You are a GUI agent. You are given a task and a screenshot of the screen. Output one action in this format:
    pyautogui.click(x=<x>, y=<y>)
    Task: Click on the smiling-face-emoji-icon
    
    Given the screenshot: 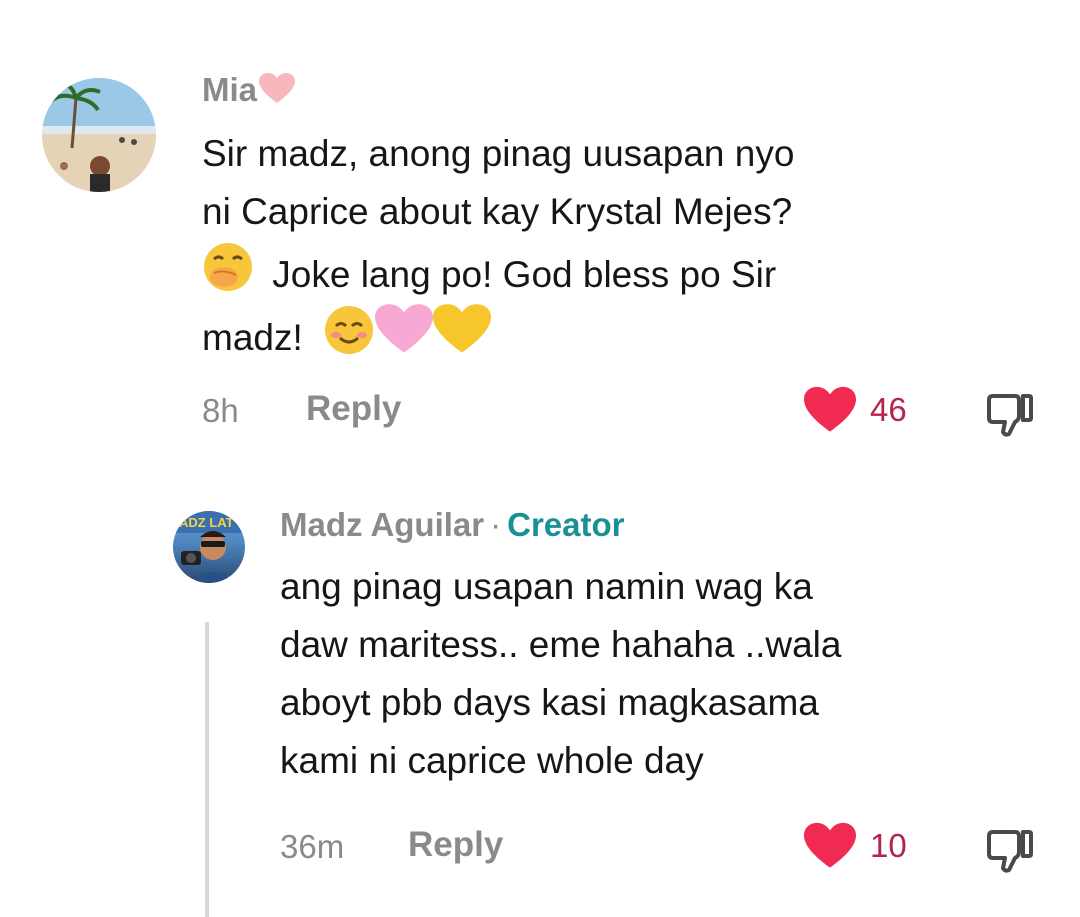 What is the action you would take?
    pyautogui.click(x=349, y=330)
    